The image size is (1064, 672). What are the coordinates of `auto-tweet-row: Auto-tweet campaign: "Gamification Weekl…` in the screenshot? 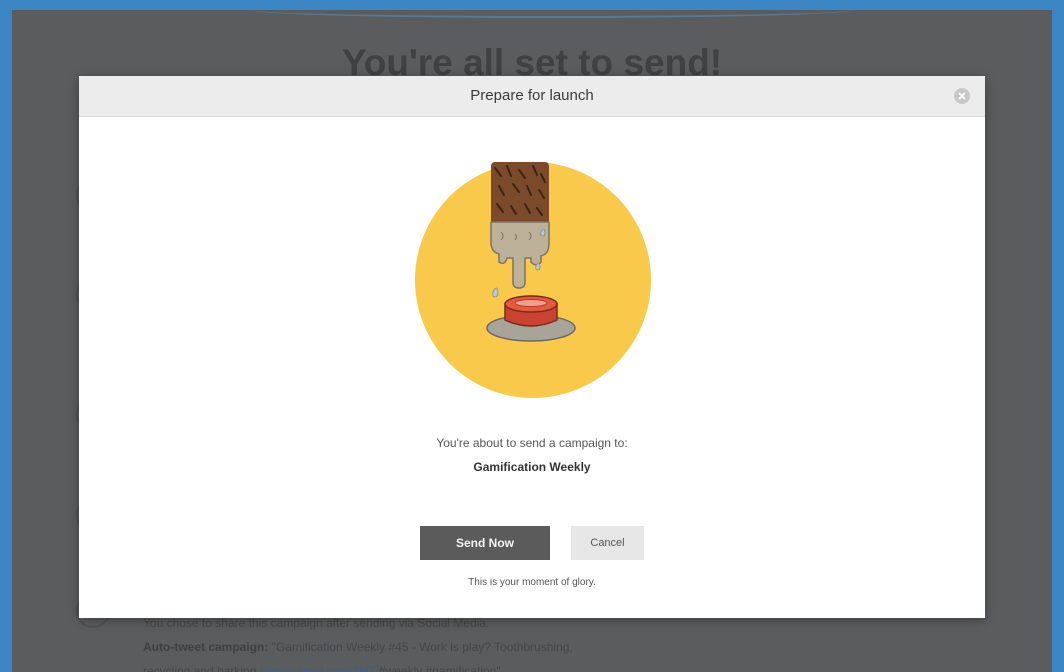 It's located at (453, 647).